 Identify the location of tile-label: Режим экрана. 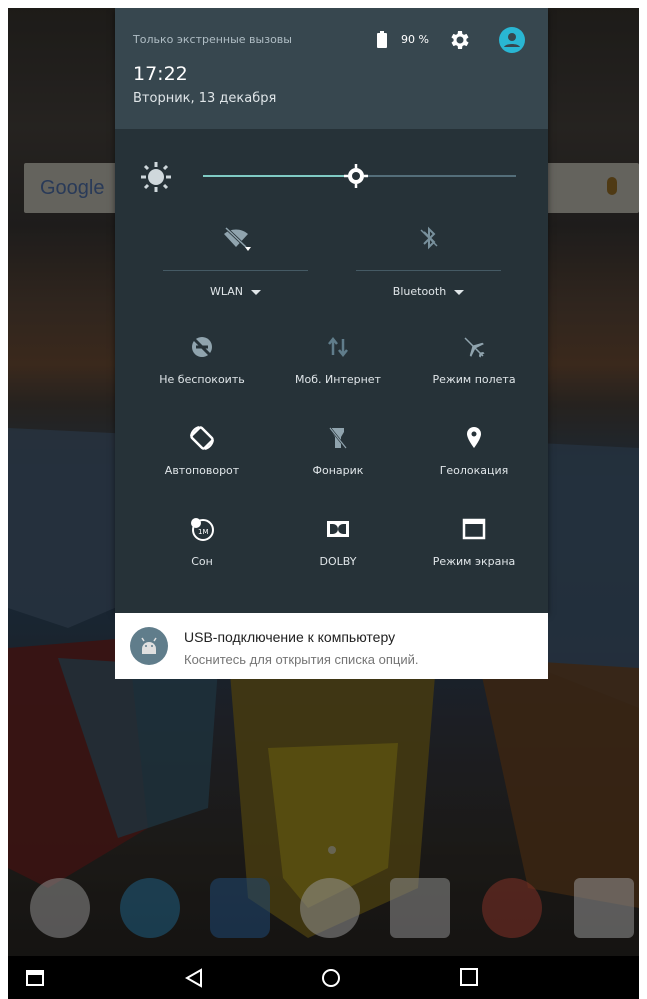
(474, 561).